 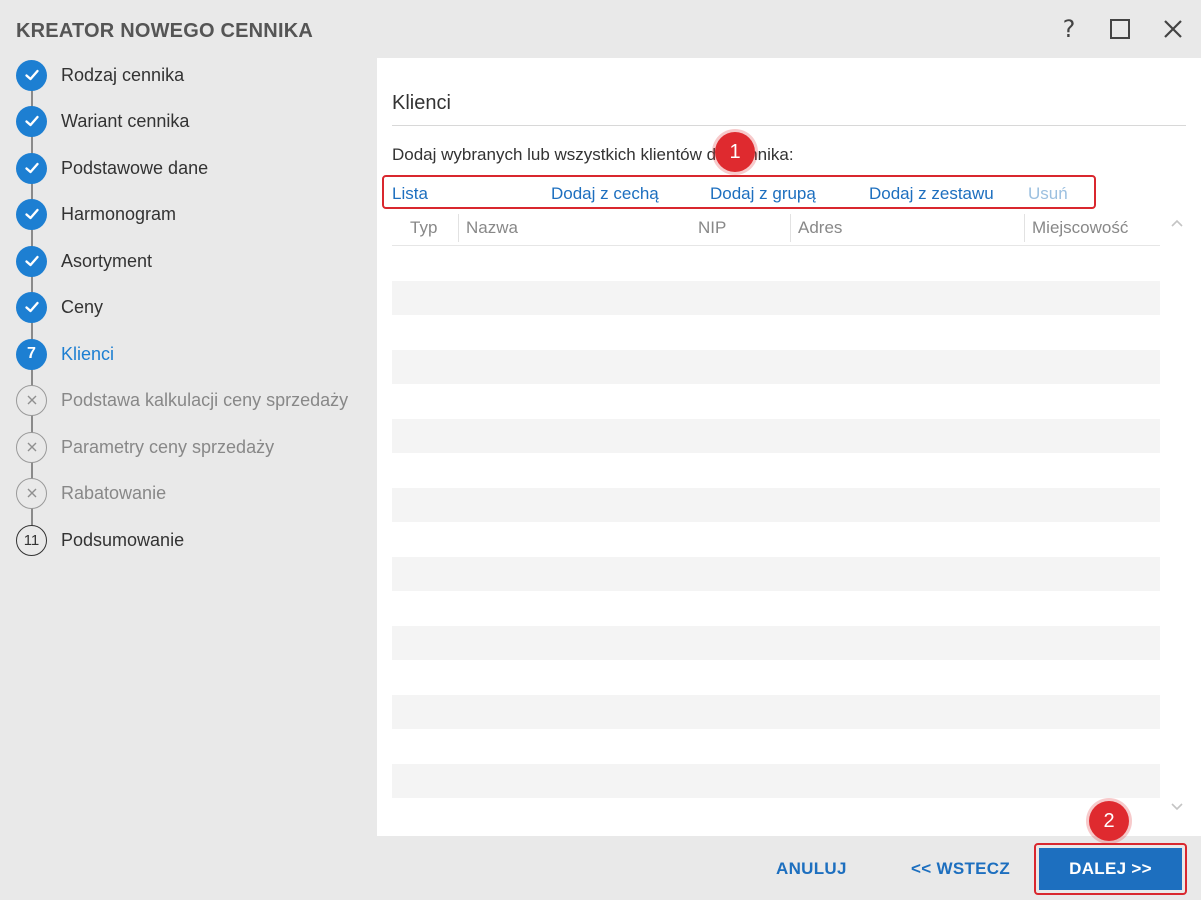 What do you see at coordinates (1173, 29) in the screenshot?
I see `close-icon` at bounding box center [1173, 29].